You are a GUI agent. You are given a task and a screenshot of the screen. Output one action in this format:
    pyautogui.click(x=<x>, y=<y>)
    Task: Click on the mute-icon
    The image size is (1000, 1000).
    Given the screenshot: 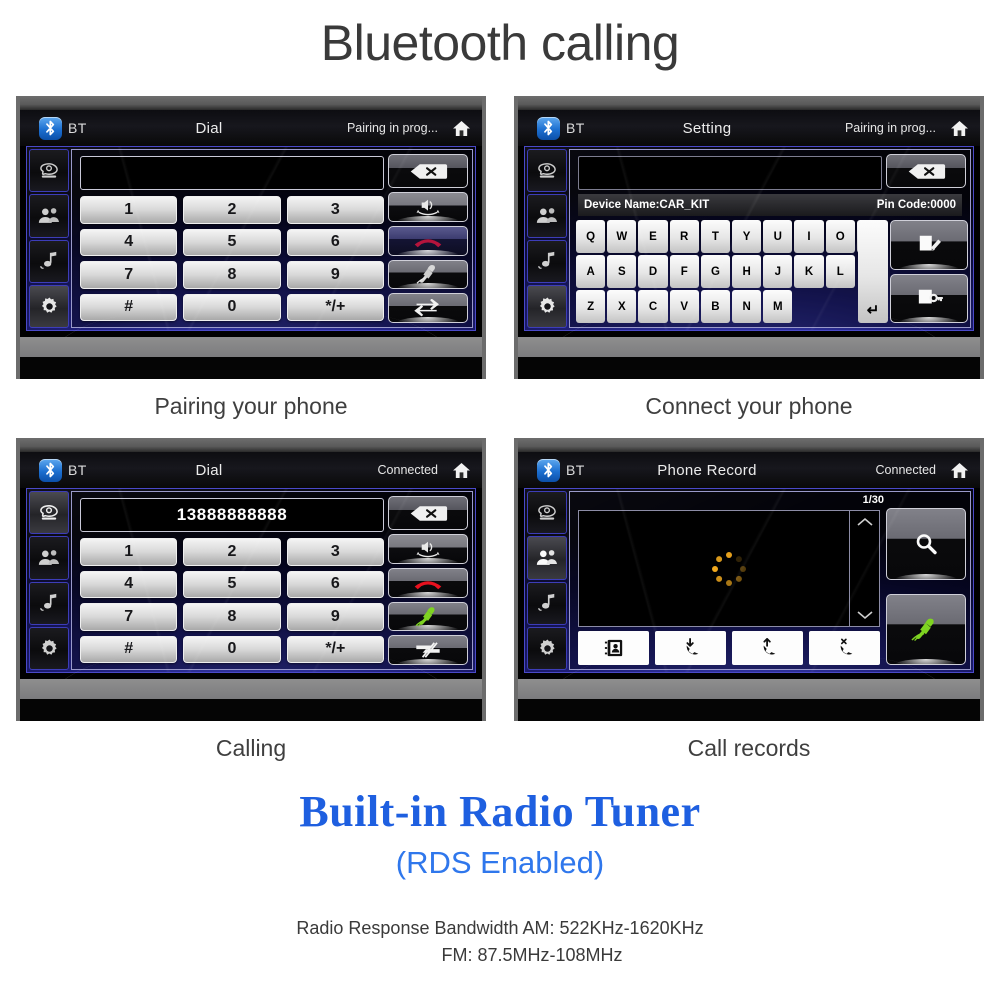 What is the action you would take?
    pyautogui.click(x=428, y=650)
    